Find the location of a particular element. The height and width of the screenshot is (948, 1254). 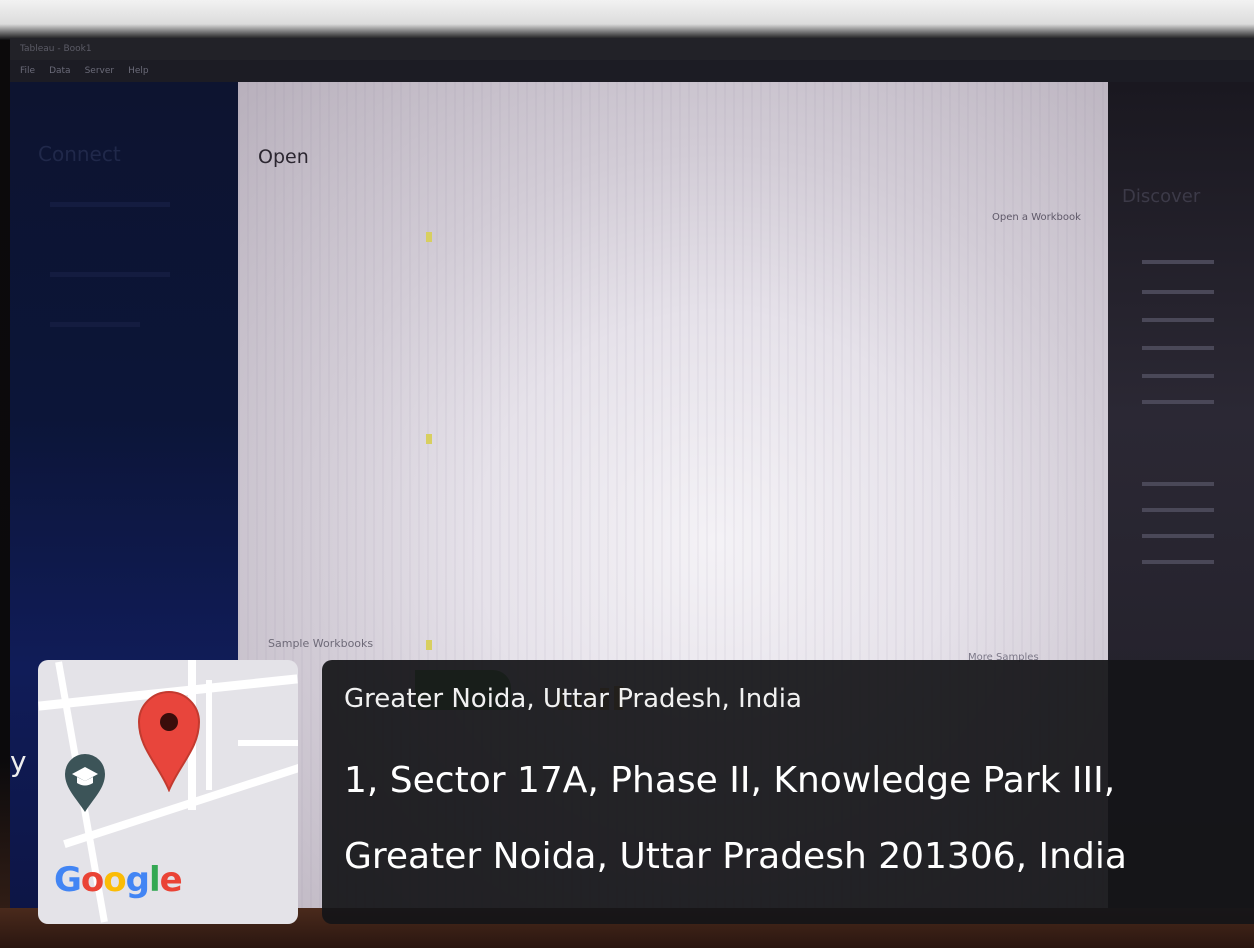

connect-title: Connect is located at coordinates (79, 154).